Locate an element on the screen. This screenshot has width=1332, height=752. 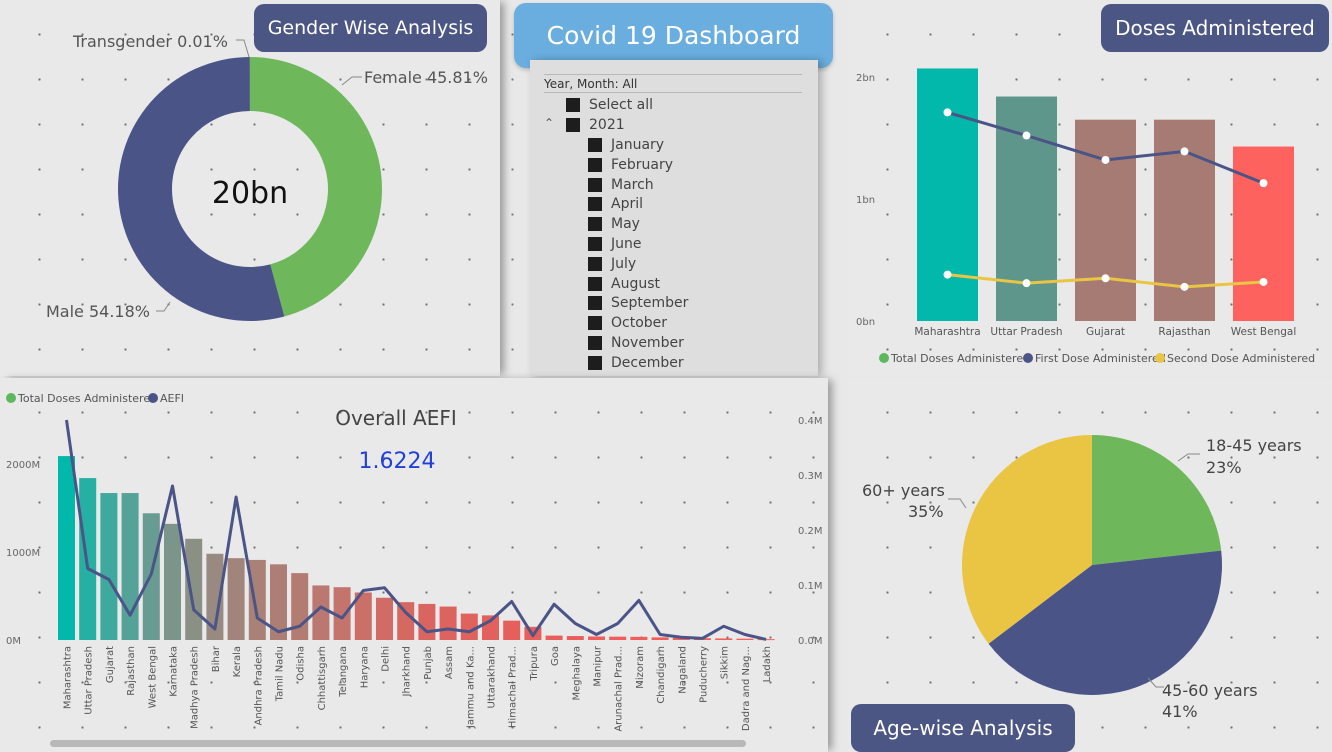
doses-bar-maharashtra is located at coordinates (947, 195).